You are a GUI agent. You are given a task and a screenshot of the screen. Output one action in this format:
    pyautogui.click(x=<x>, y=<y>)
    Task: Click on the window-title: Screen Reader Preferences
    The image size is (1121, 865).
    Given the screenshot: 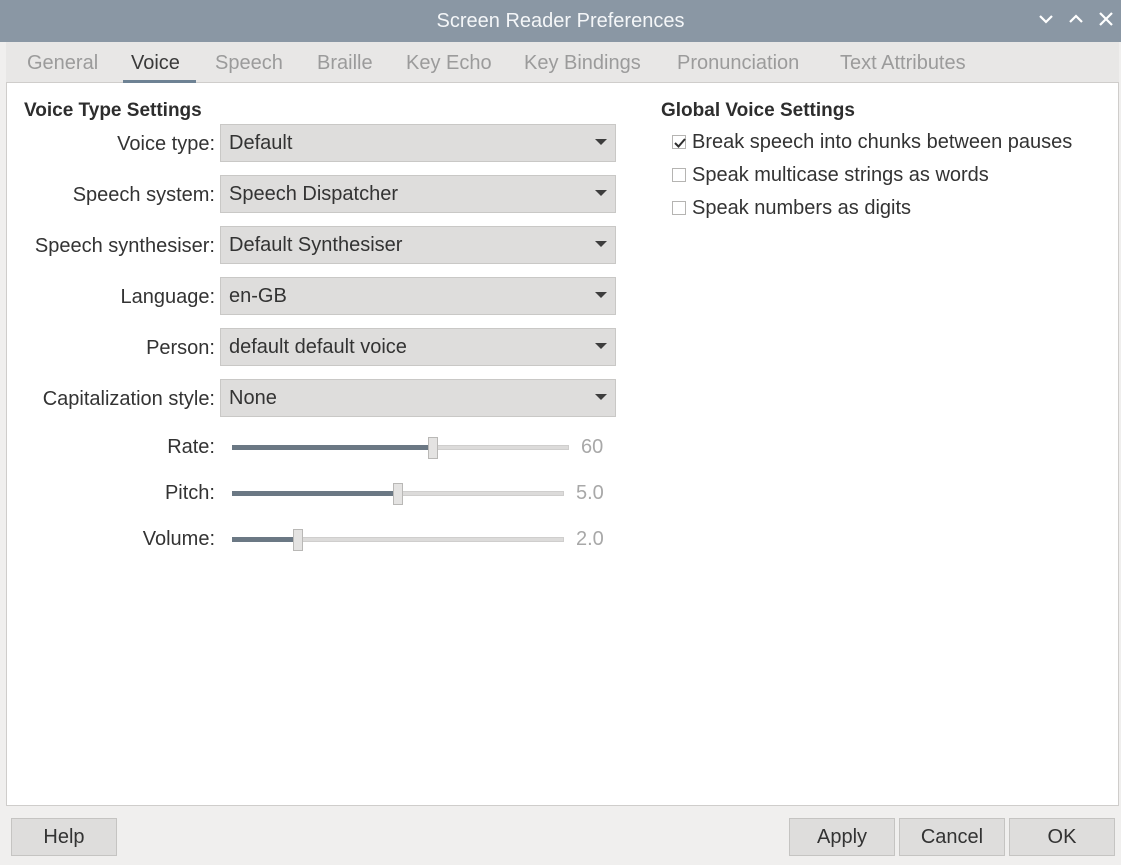 What is the action you would take?
    pyautogui.click(x=560, y=21)
    